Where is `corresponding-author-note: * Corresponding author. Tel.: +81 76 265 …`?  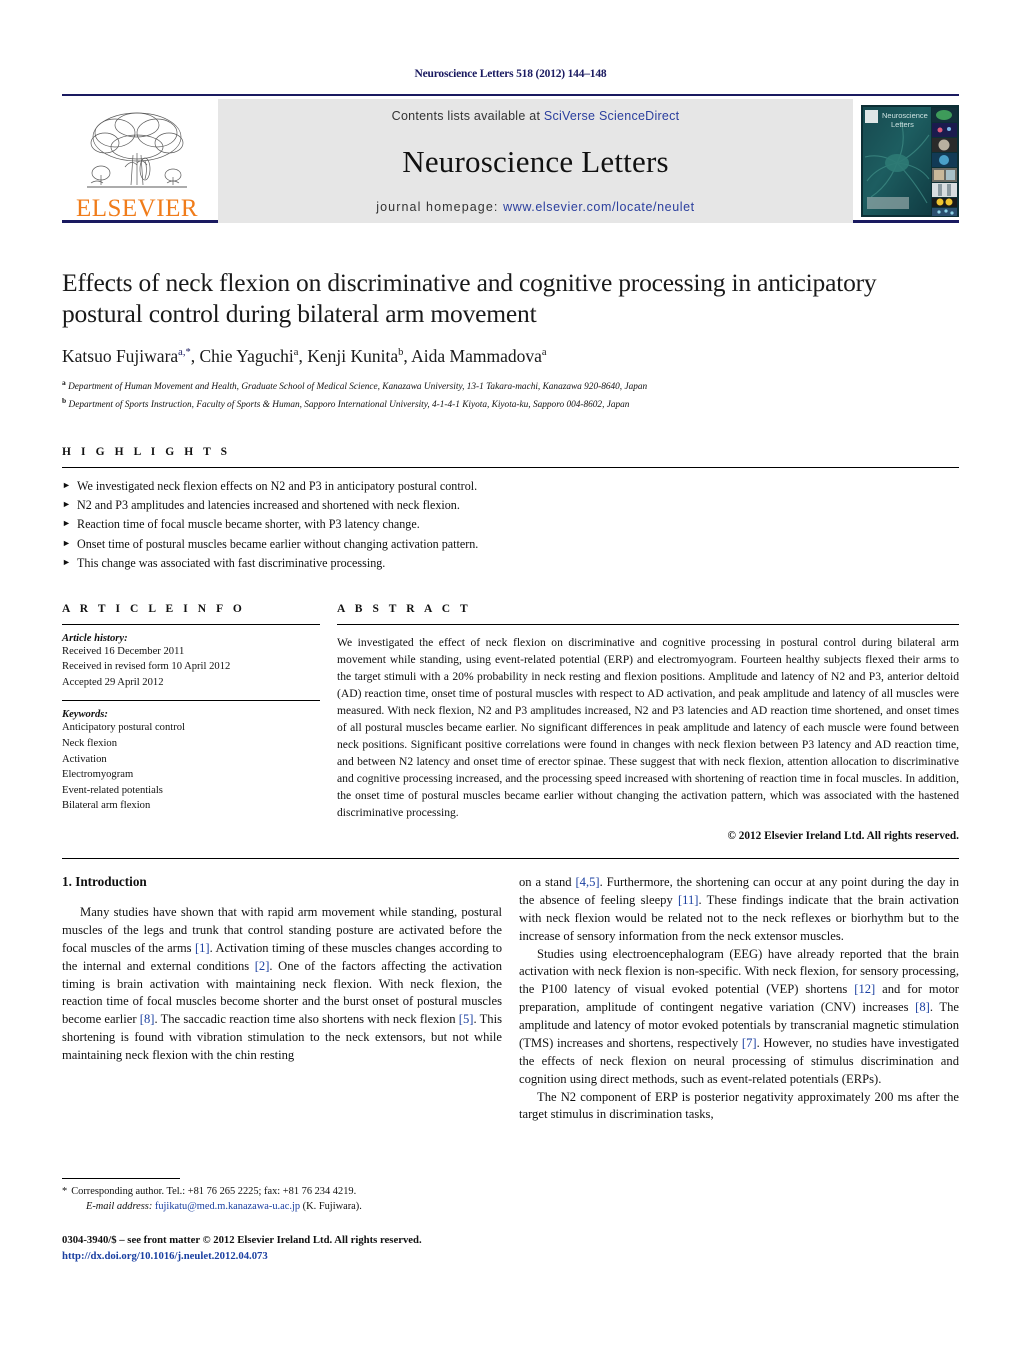
corresponding-author-note: * Corresponding author. Tel.: +81 76 265 … is located at coordinates (282, 1191).